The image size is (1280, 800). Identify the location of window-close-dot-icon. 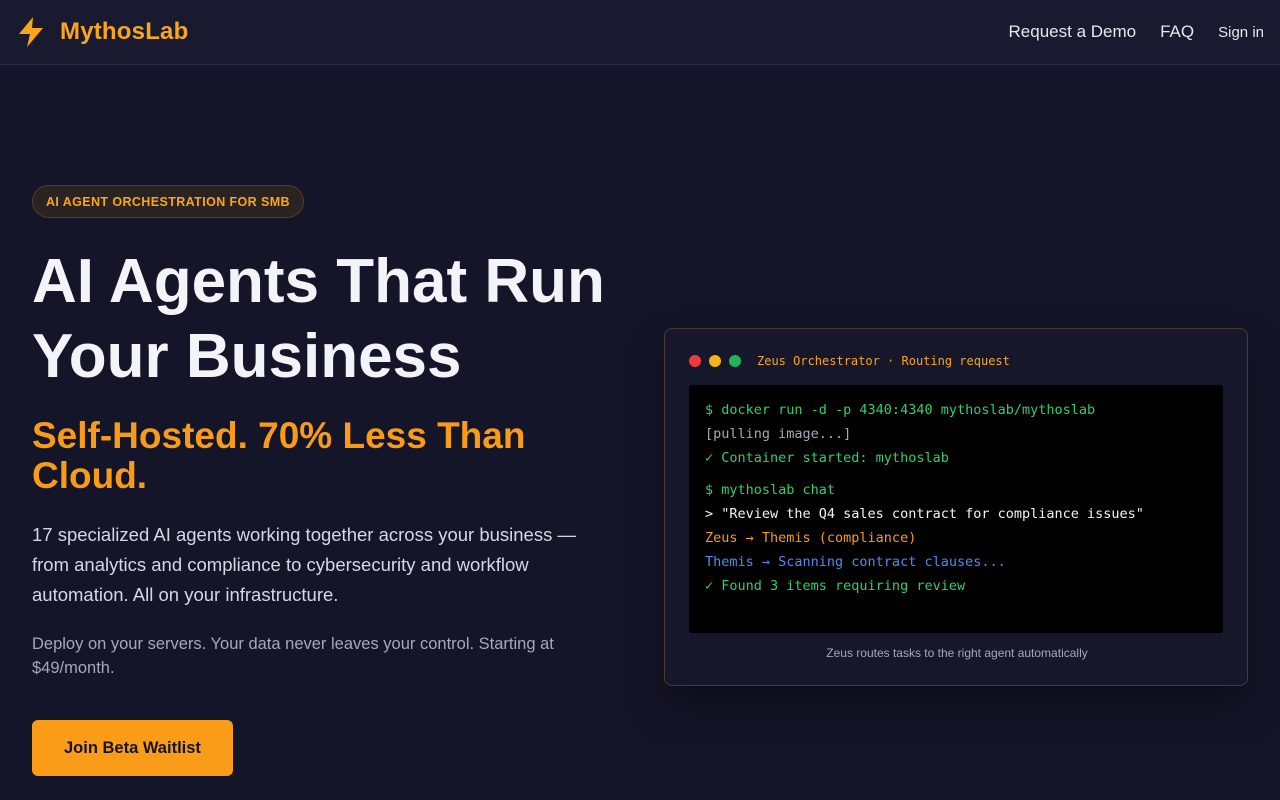
(695, 361).